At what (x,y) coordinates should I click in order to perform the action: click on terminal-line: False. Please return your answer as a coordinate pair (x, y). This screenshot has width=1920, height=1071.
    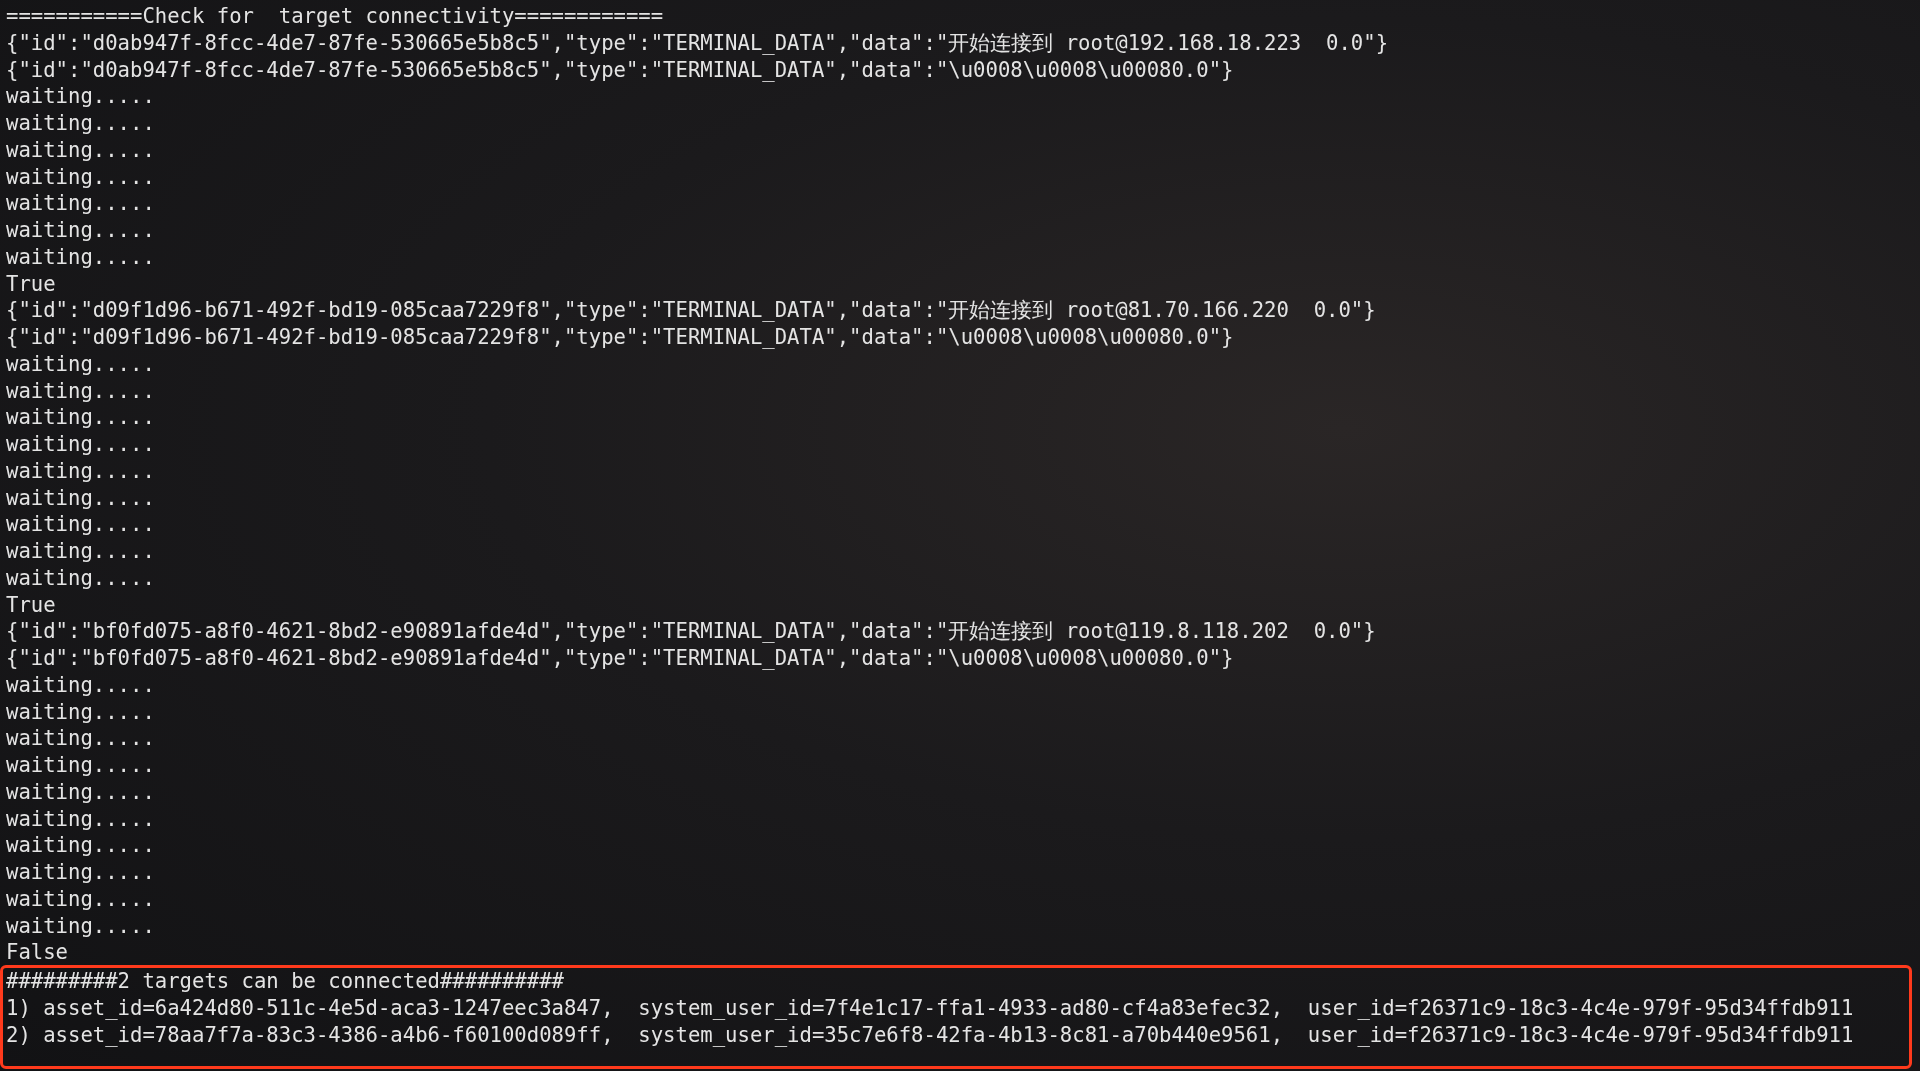
    Looking at the image, I should click on (37, 952).